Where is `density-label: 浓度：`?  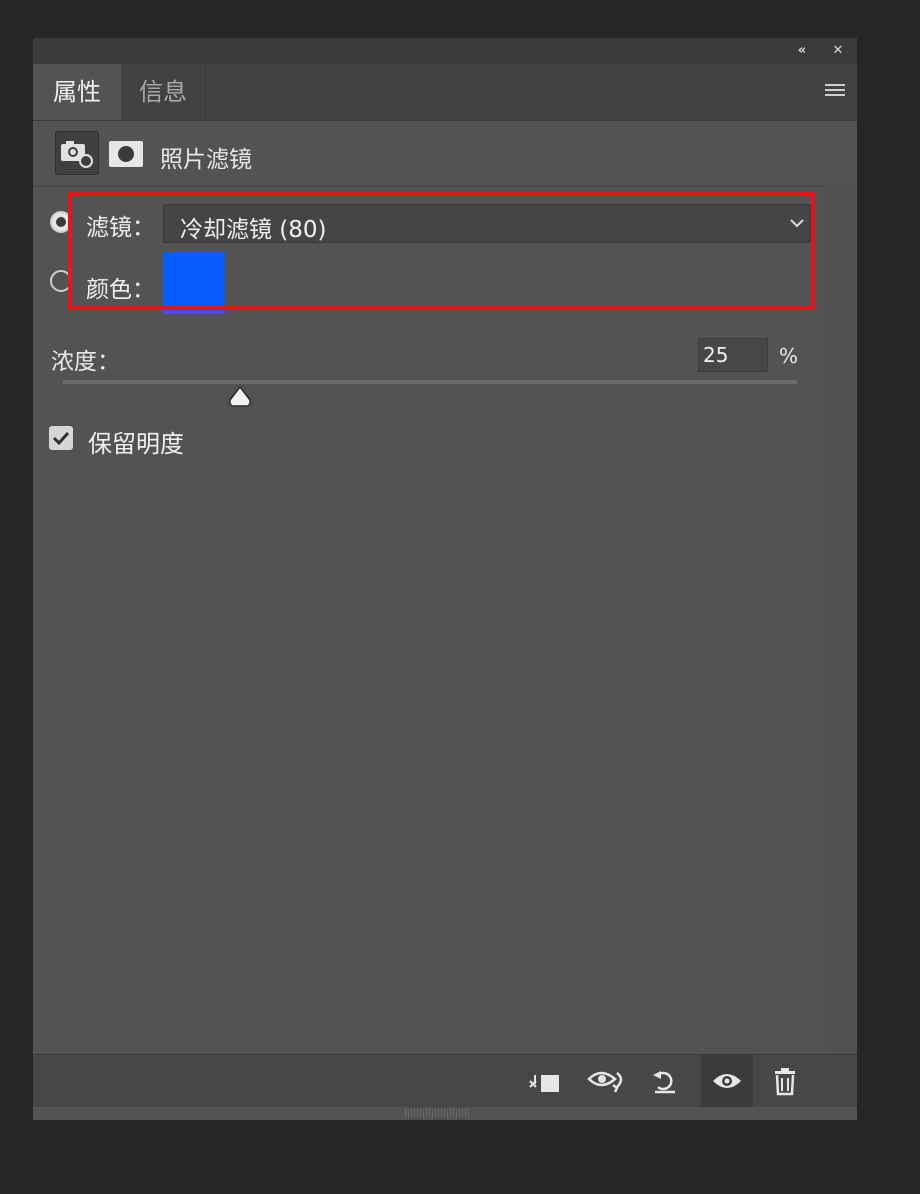 density-label: 浓度： is located at coordinates (85, 362).